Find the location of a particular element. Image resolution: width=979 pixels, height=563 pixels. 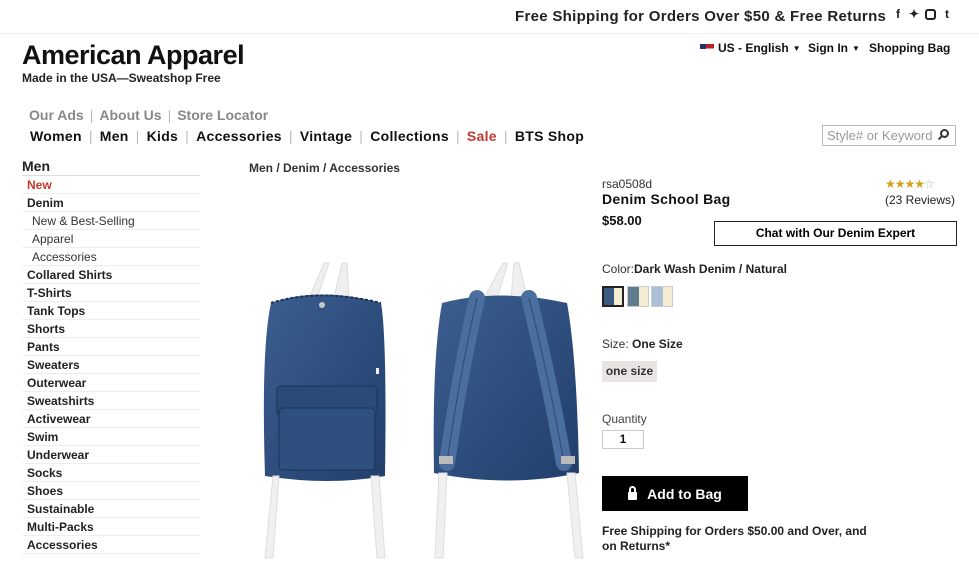

front-strap-left is located at coordinates (319, 280).